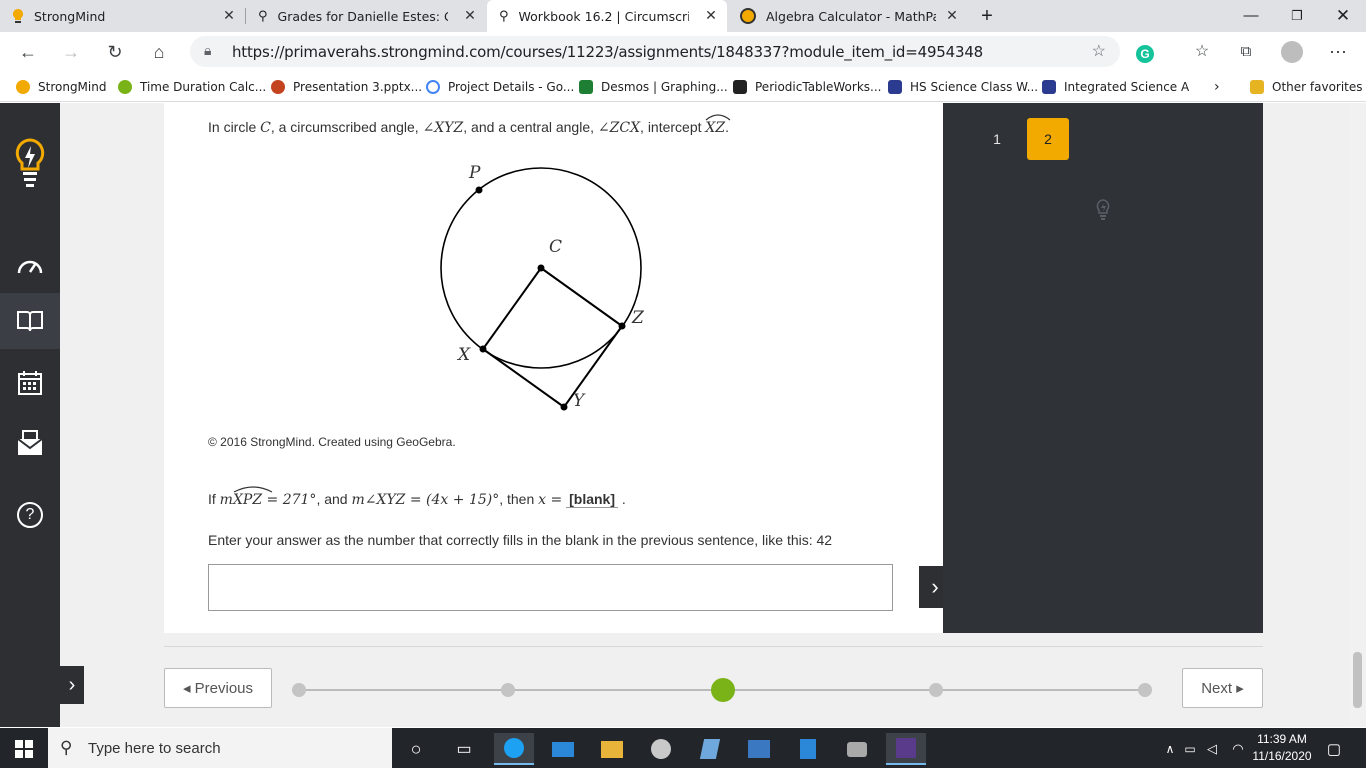 The width and height of the screenshot is (1366, 768). What do you see at coordinates (72, 87) in the screenshot?
I see `bookmark-label: StrongMind` at bounding box center [72, 87].